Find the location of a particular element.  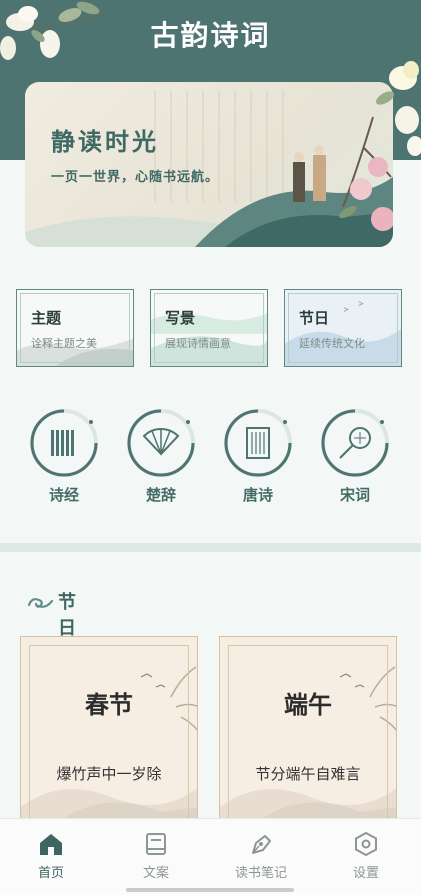

cloud-swirl-icon is located at coordinates (40, 603).